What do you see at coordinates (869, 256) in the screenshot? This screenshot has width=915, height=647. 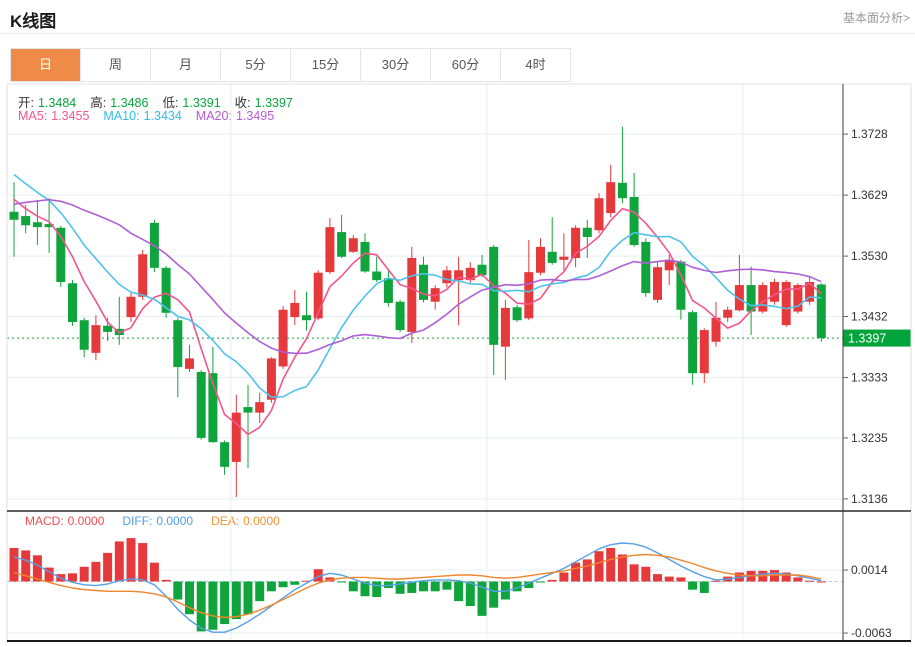 I see `y-axis-tick-label: 1.3530` at bounding box center [869, 256].